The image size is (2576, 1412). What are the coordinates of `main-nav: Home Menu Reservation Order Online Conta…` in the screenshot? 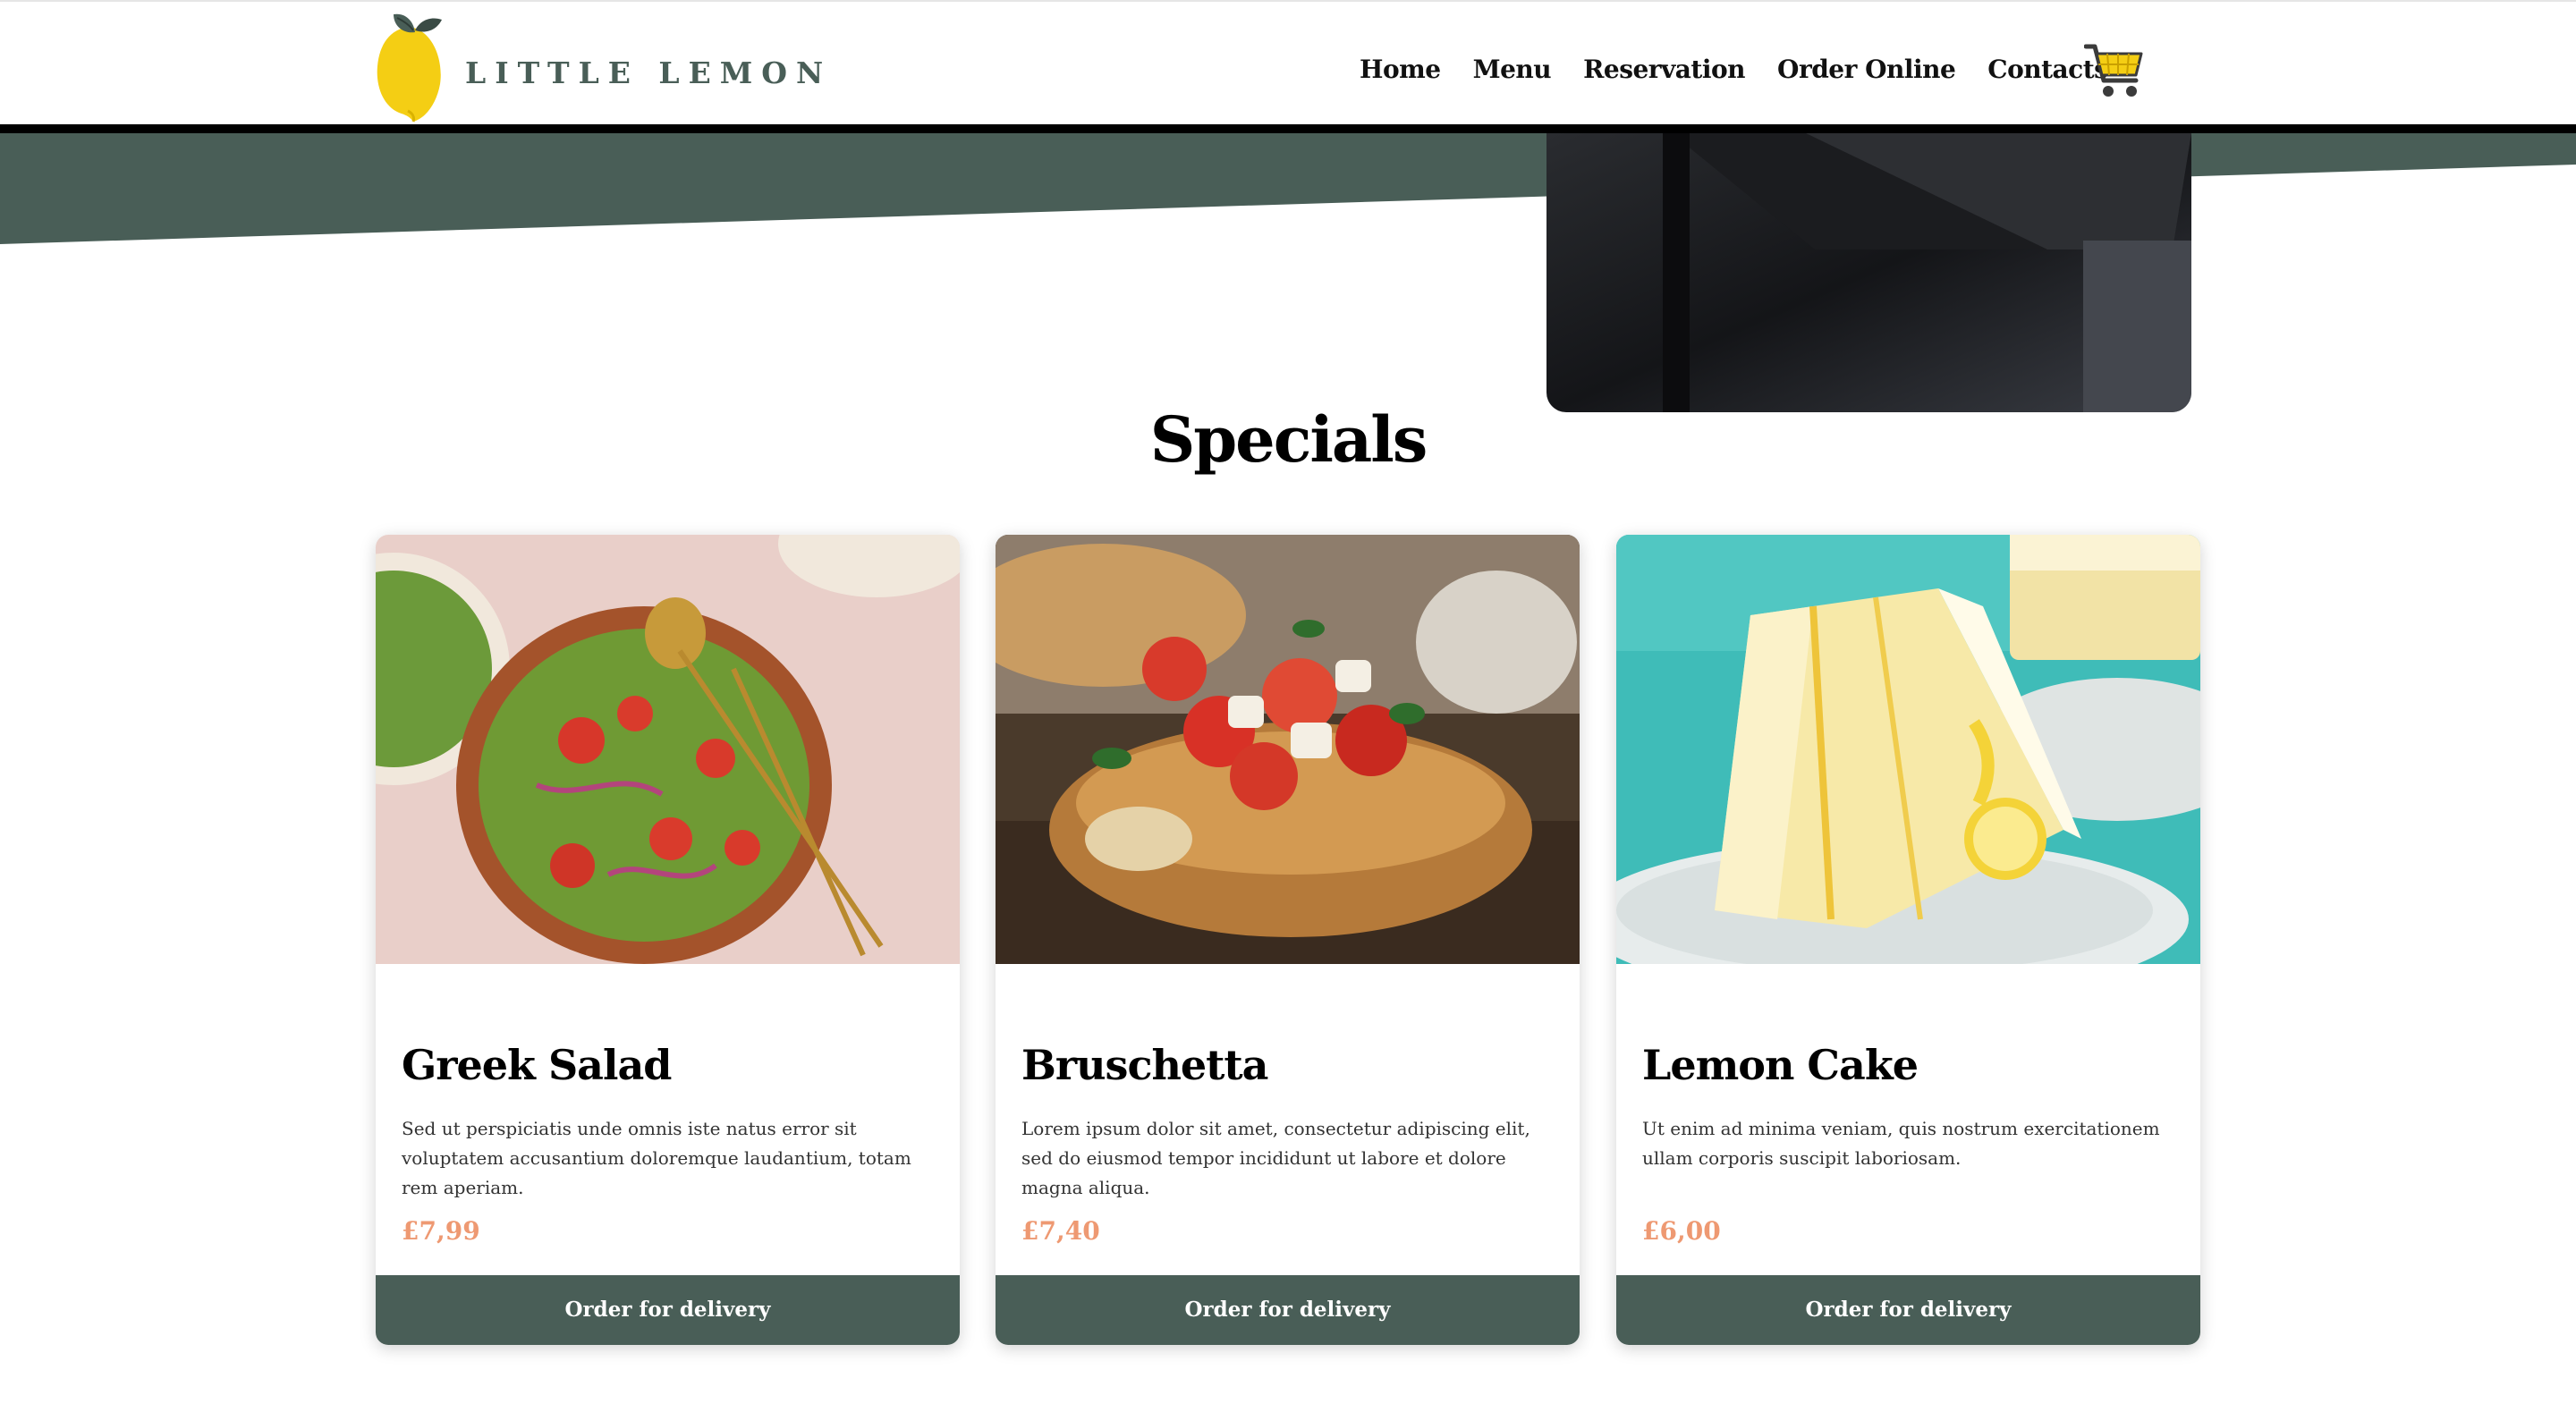 It's located at (1734, 69).